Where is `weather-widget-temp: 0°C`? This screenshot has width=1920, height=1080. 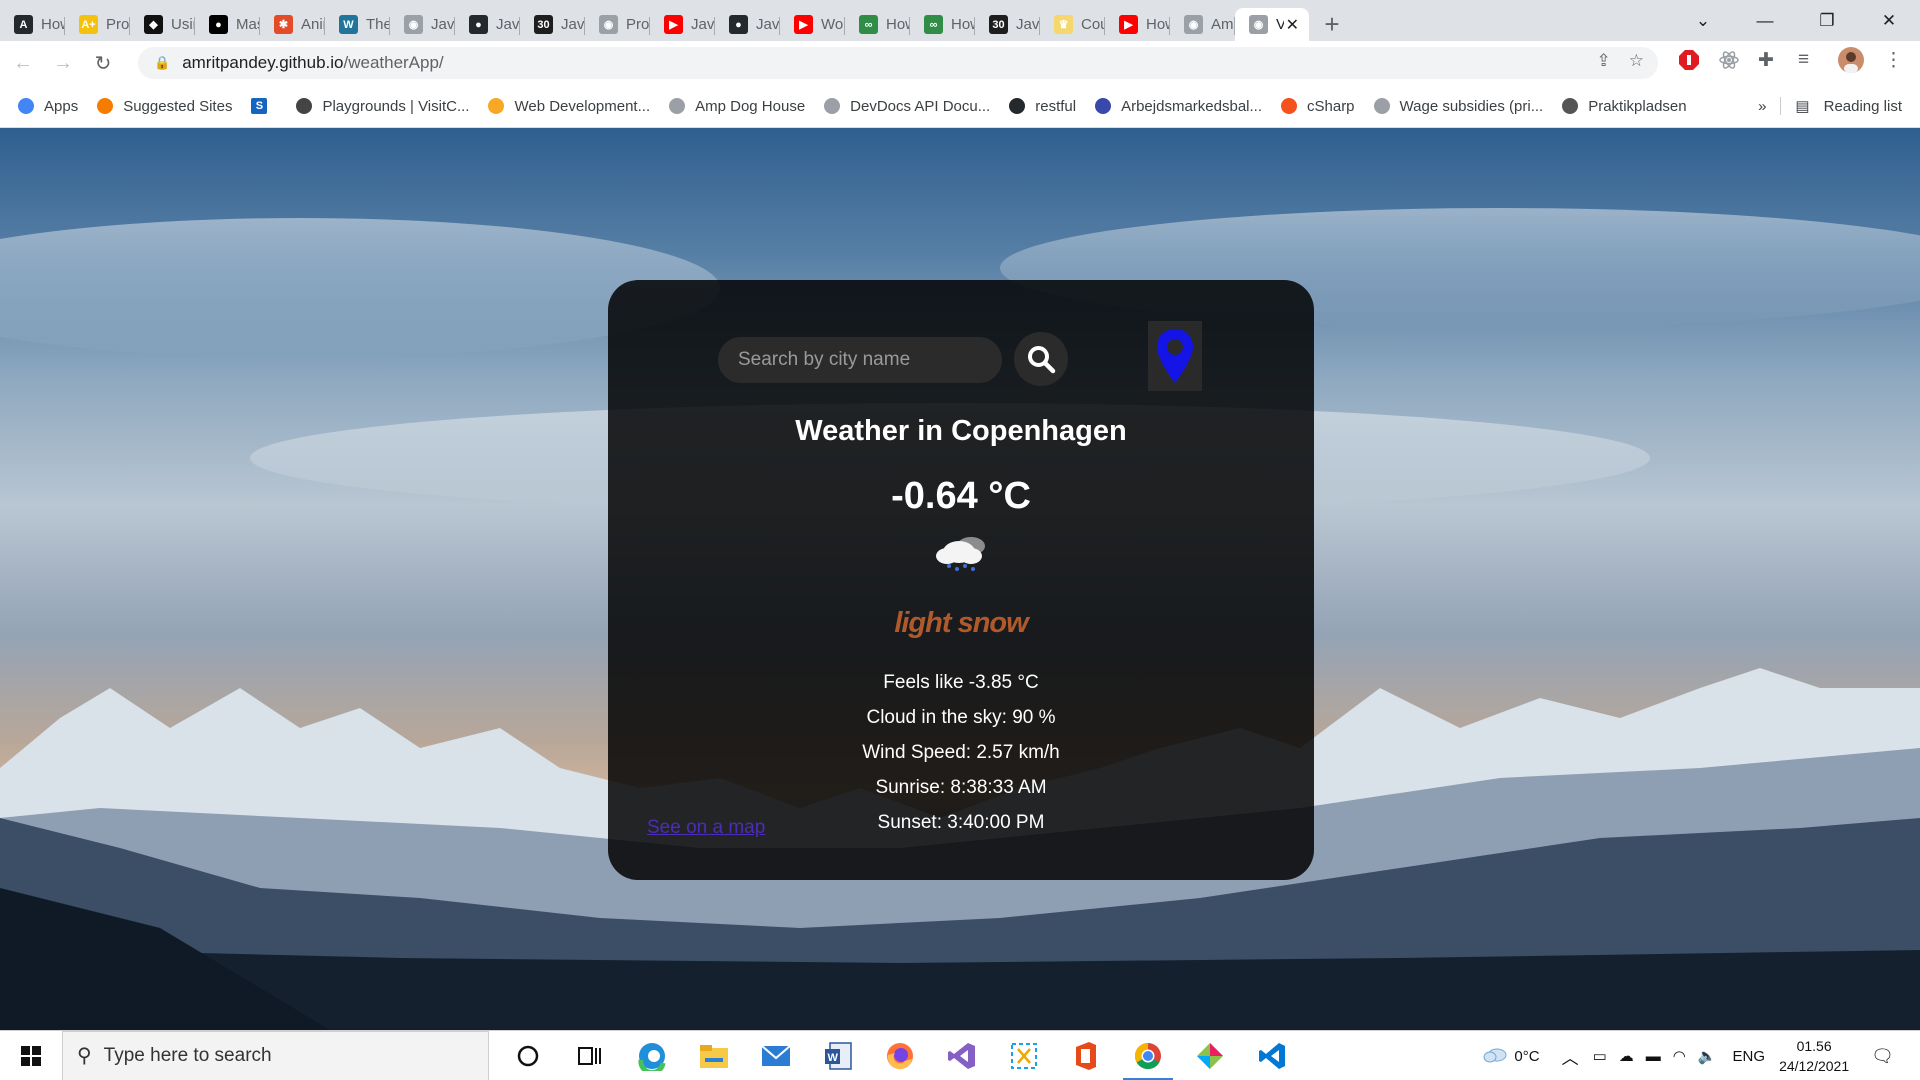 weather-widget-temp: 0°C is located at coordinates (1526, 1056).